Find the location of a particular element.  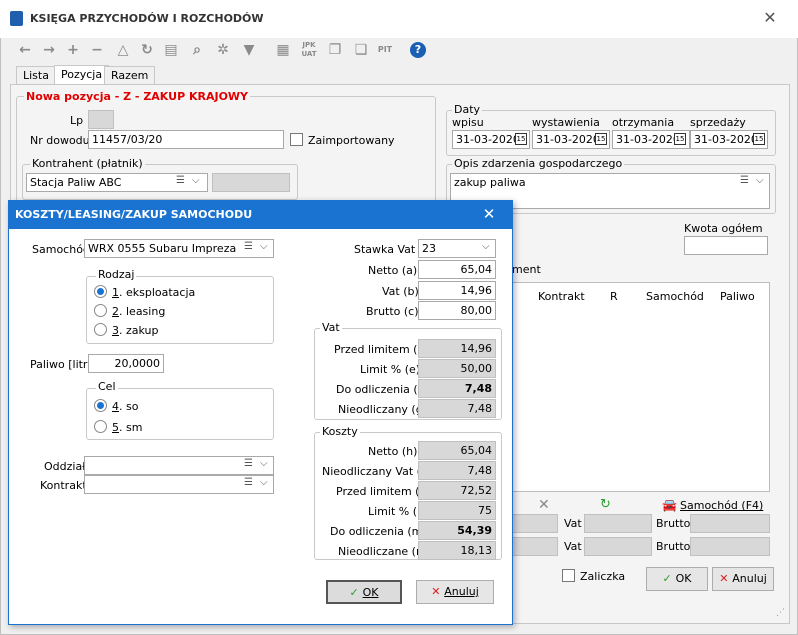

element-grid is located at coordinates (641, 387).